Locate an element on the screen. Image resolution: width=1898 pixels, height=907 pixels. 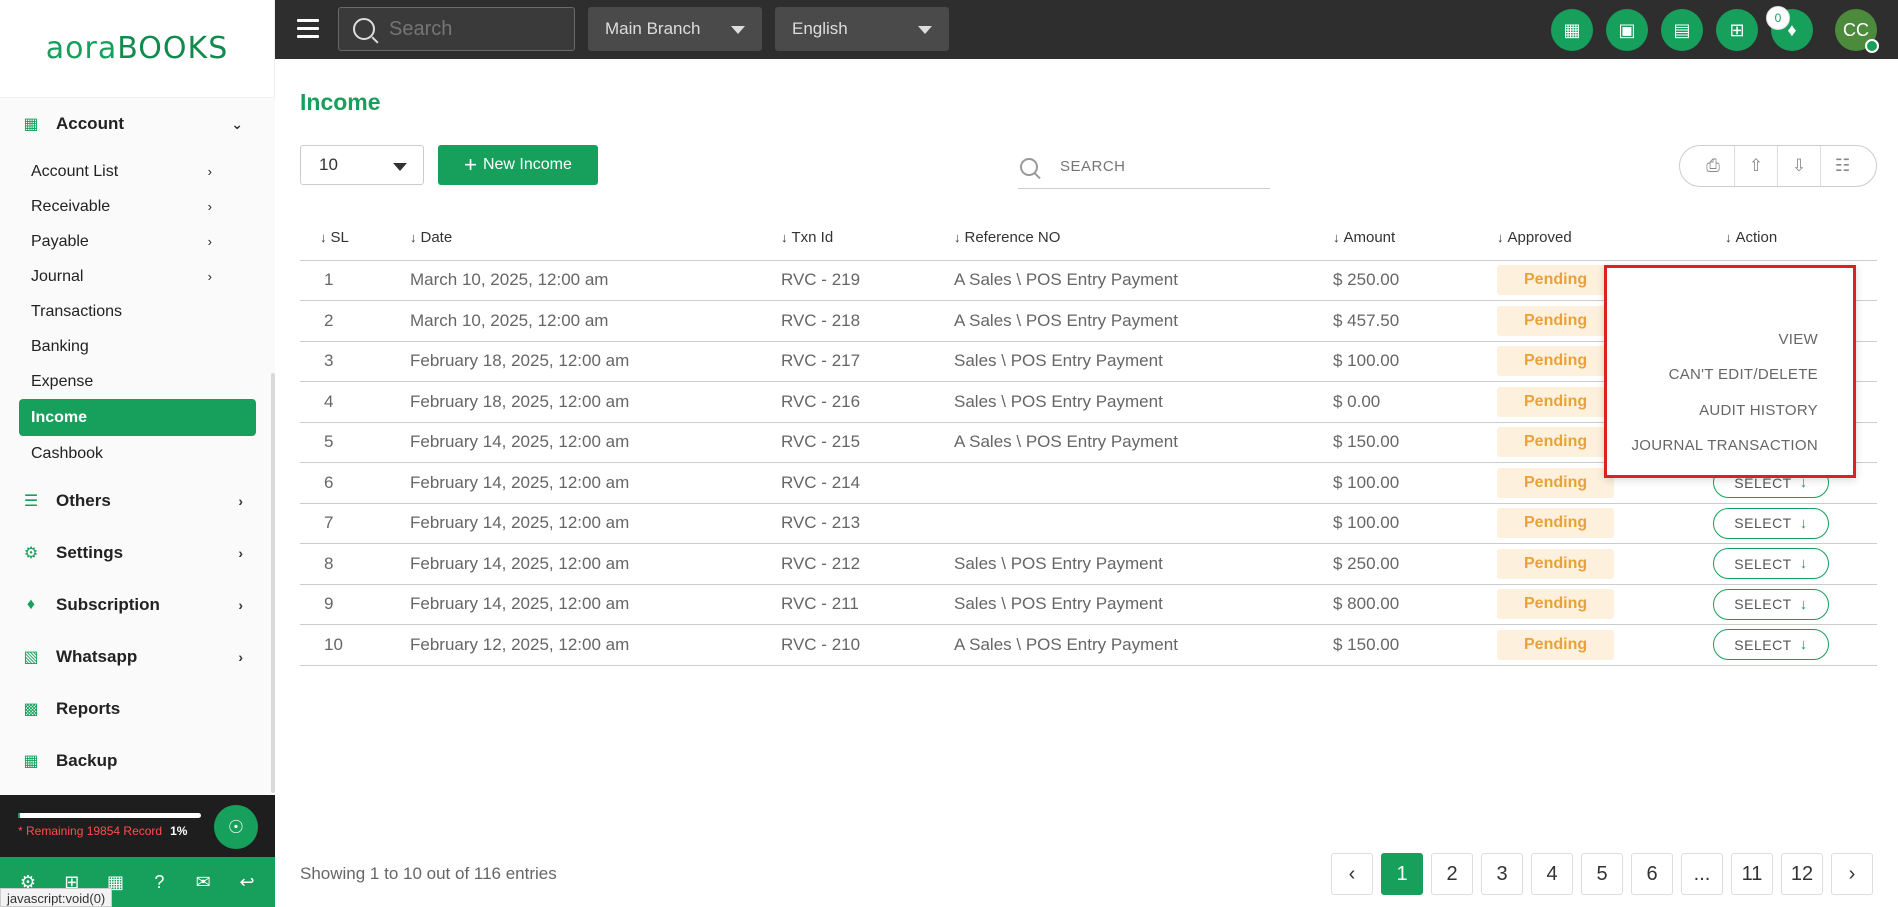
upload-icon: ⇧ is located at coordinates (1756, 166).